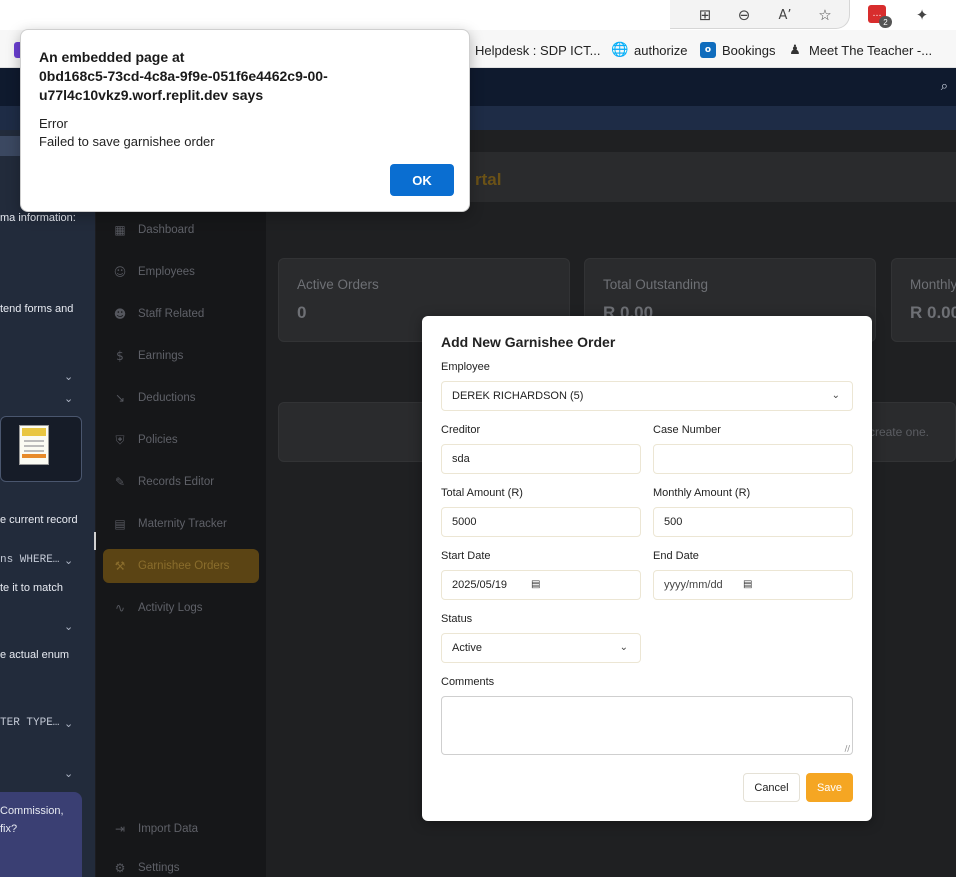 The image size is (956, 877). What do you see at coordinates (482, 493) in the screenshot?
I see `total-amount-label: Total Amount (R)` at bounding box center [482, 493].